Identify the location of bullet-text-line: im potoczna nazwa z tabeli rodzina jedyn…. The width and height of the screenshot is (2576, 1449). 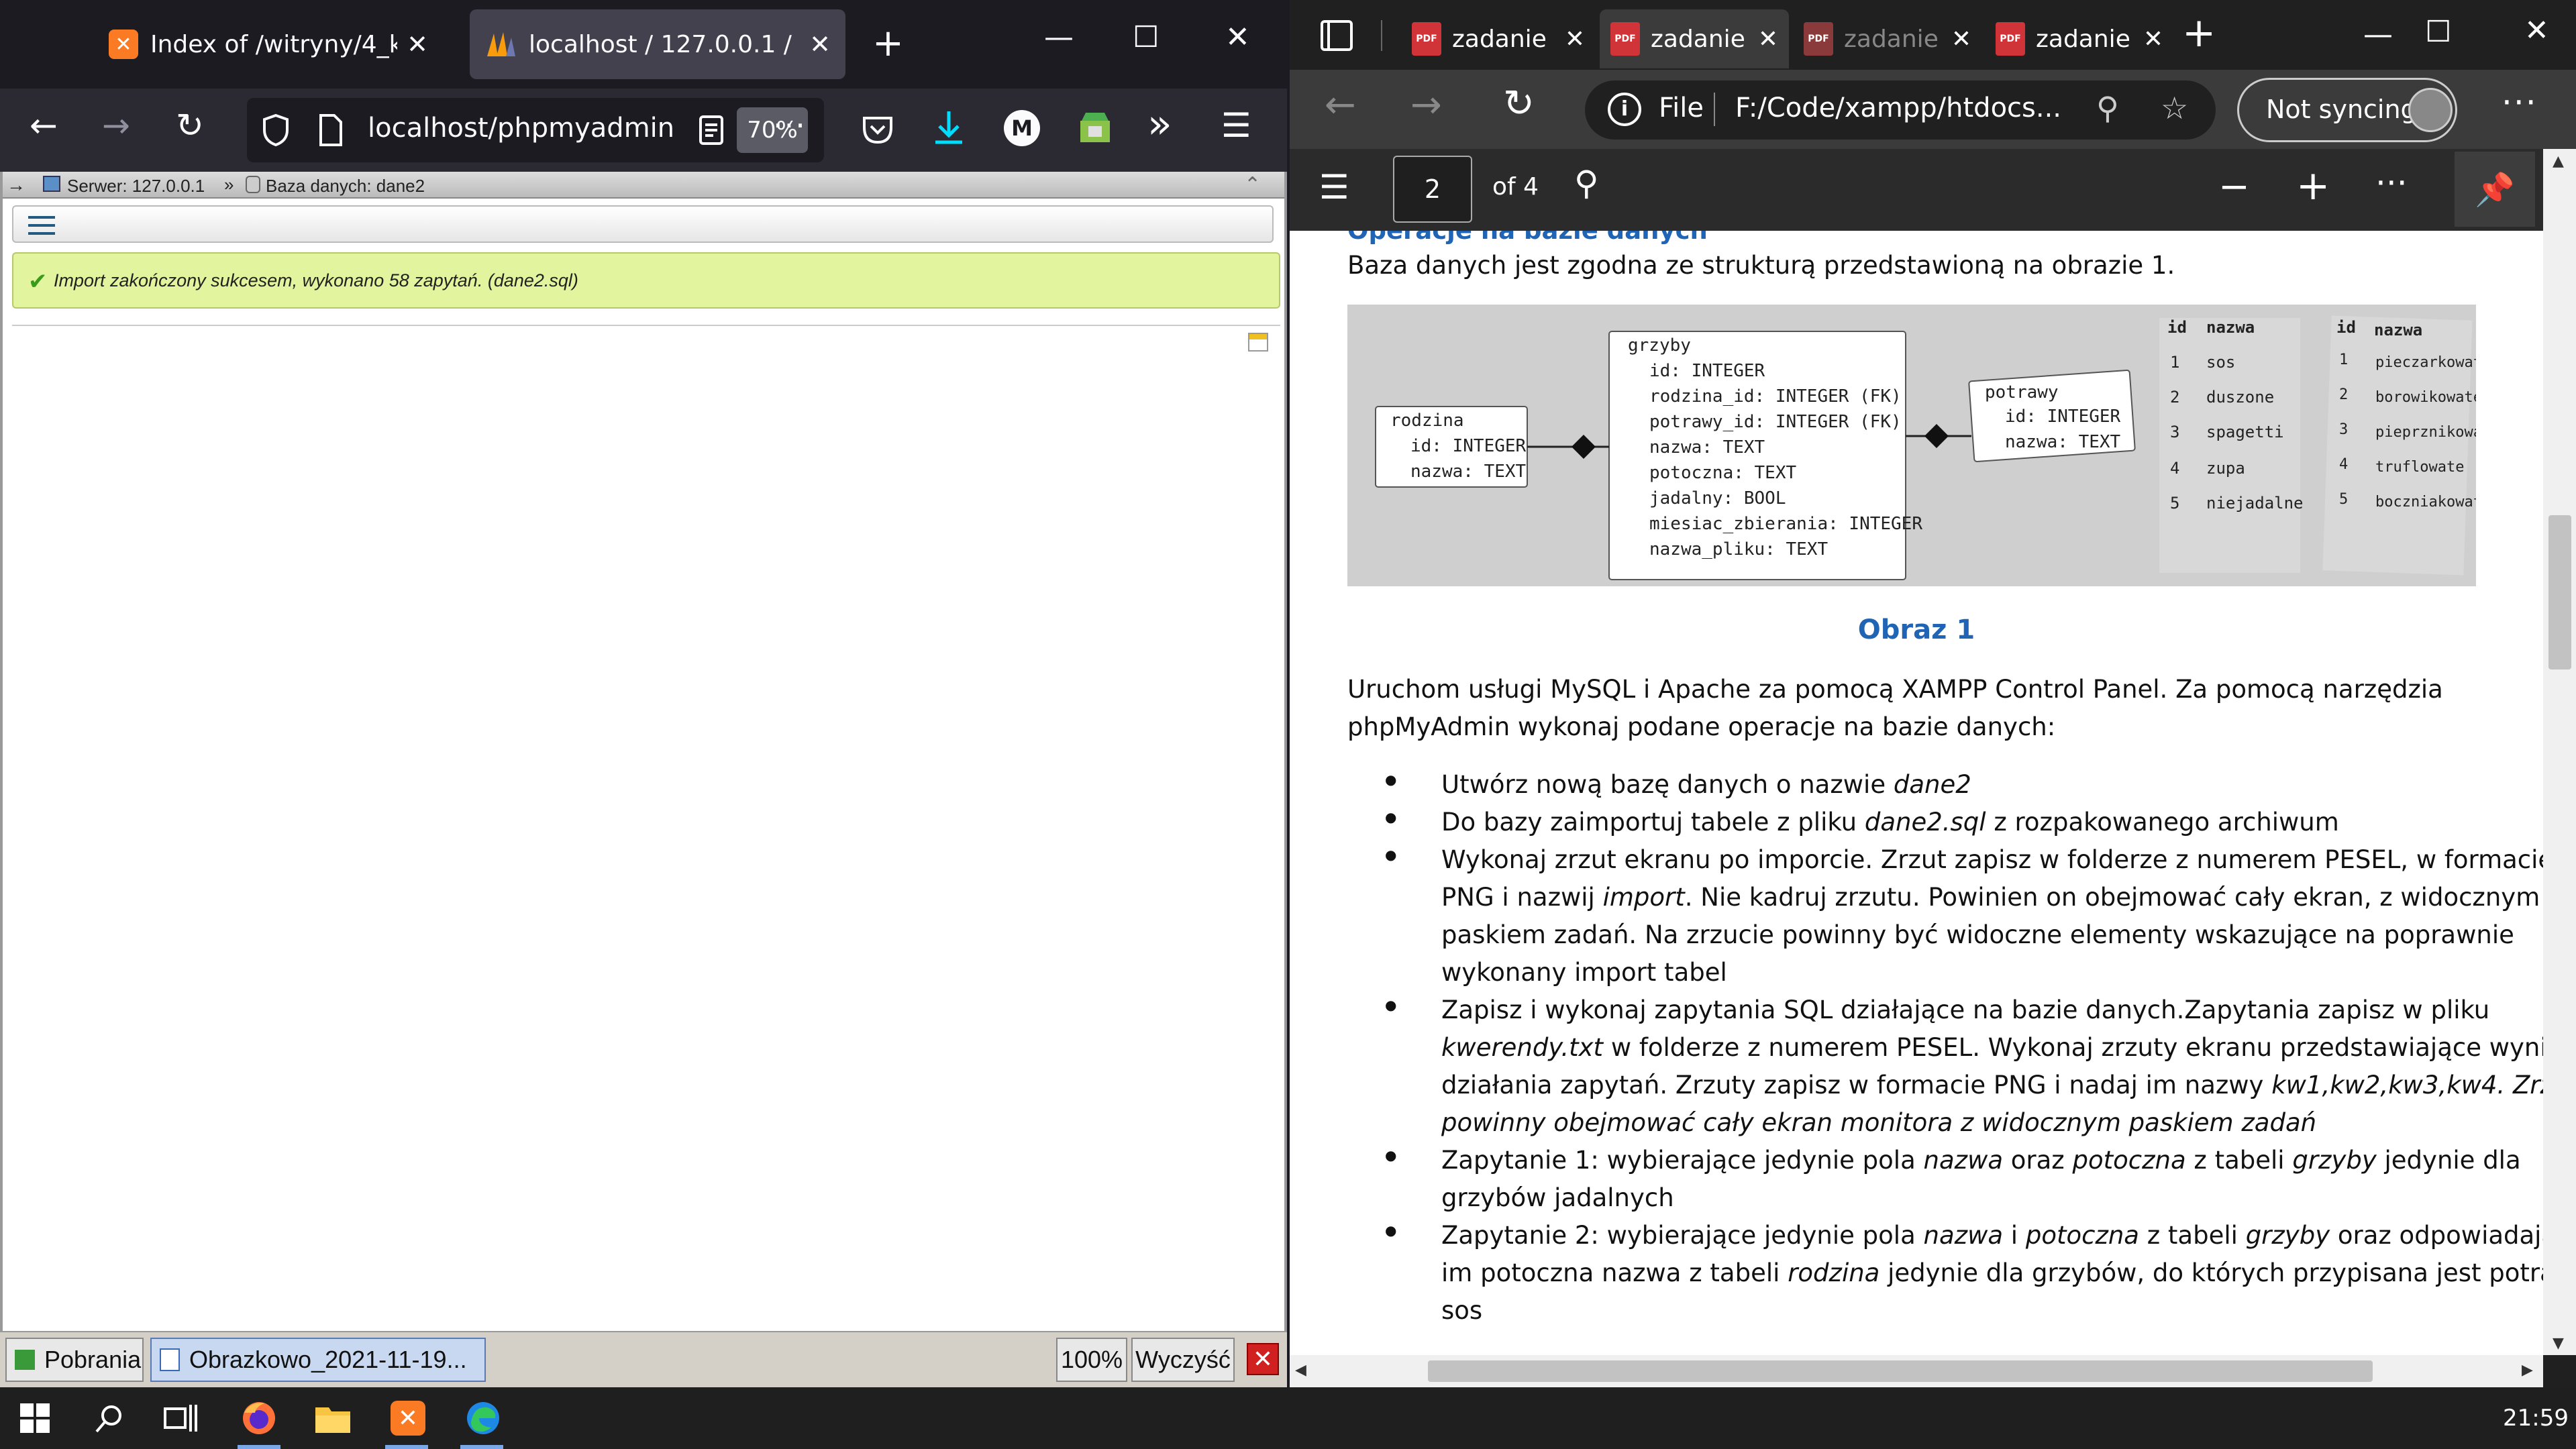
(1992, 1272).